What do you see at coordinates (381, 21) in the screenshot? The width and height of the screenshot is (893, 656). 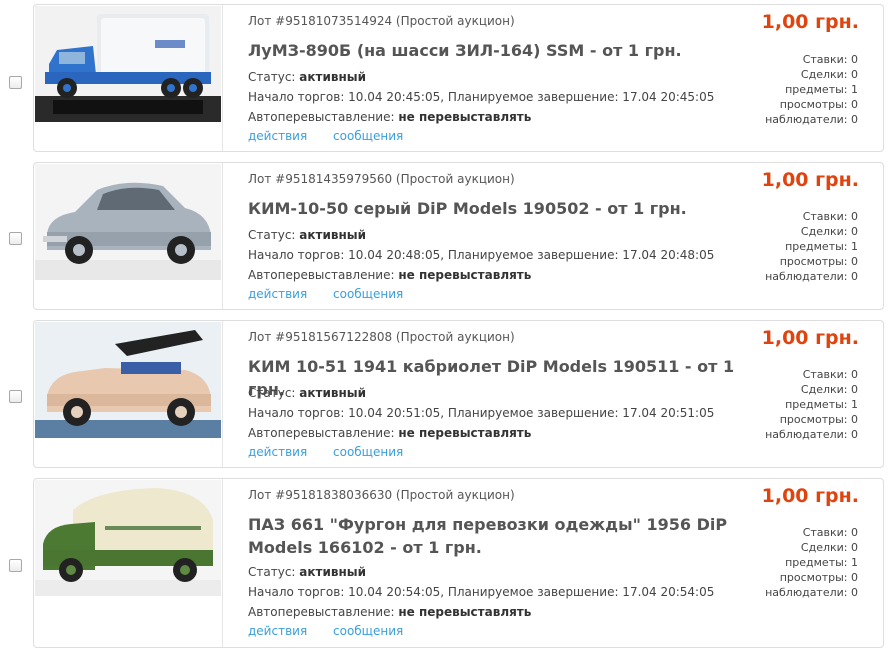 I see `lot-number: Лот #95181073514924 (Простой аукцион)` at bounding box center [381, 21].